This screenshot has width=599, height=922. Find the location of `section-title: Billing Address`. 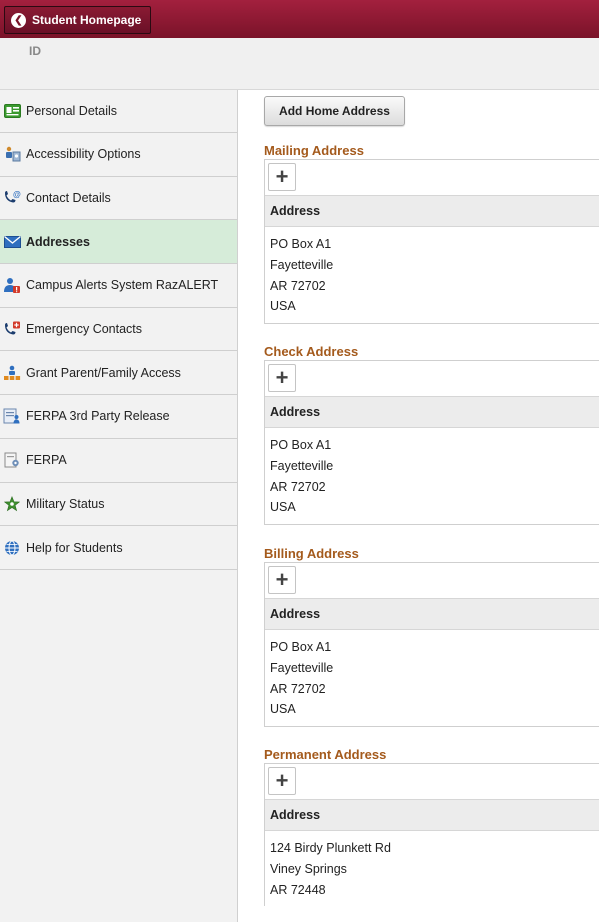

section-title: Billing Address is located at coordinates (311, 553).